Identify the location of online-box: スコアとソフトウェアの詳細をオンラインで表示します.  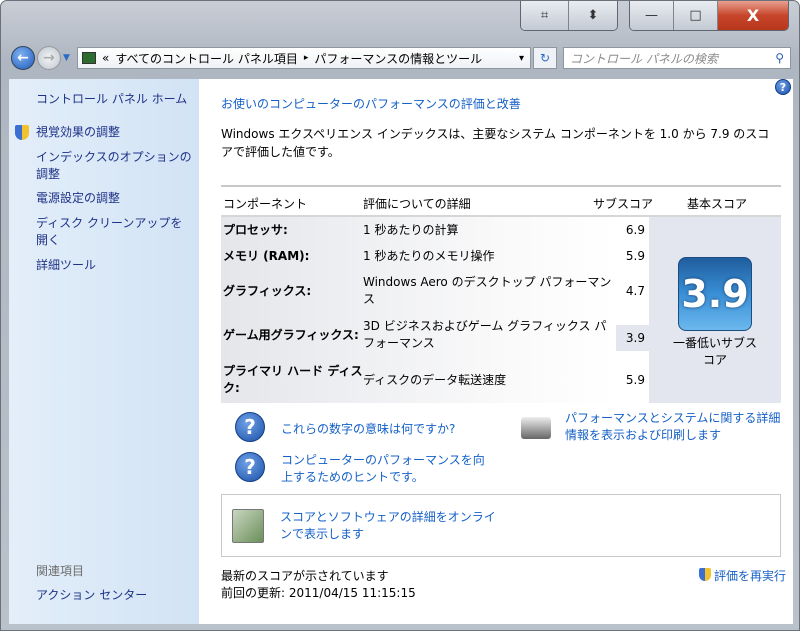
(501, 525).